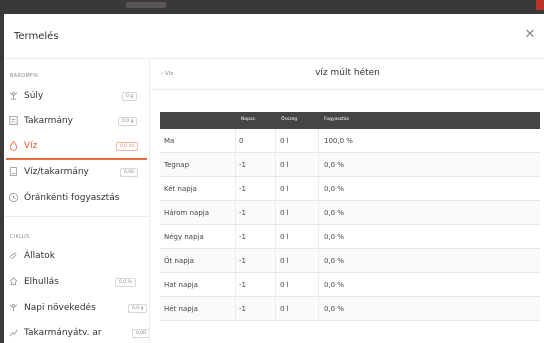  Describe the element at coordinates (13, 197) in the screenshot. I see `clock-icon` at that location.